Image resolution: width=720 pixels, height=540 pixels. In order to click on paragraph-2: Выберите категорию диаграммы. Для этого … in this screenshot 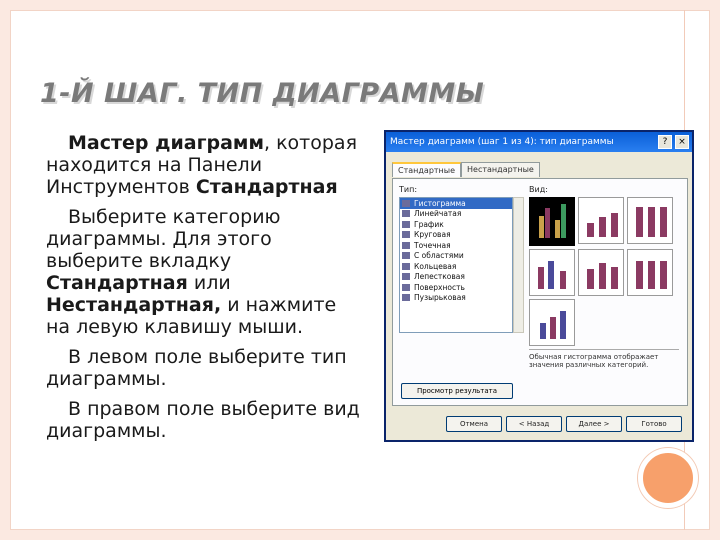, I will do `click(191, 272)`.